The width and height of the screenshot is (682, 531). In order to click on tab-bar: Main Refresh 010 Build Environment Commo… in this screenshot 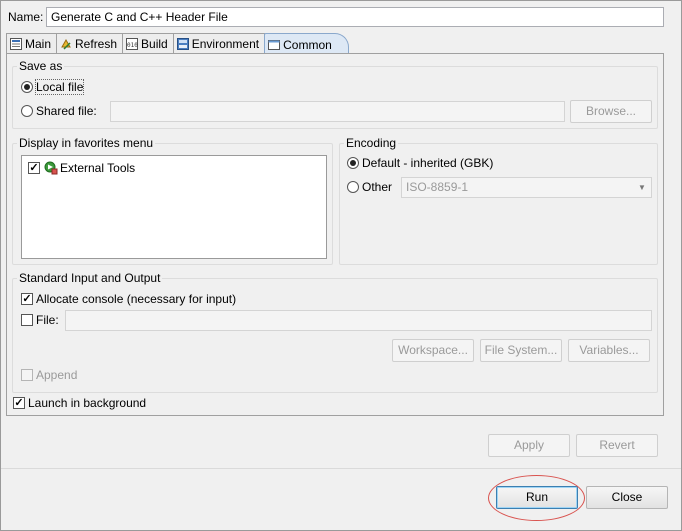, I will do `click(177, 44)`.